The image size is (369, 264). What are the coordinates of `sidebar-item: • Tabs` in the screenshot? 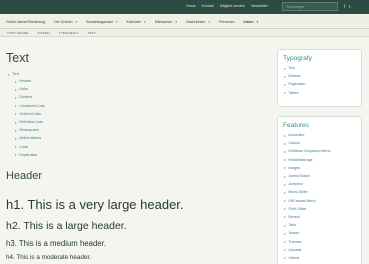 It's located at (322, 225).